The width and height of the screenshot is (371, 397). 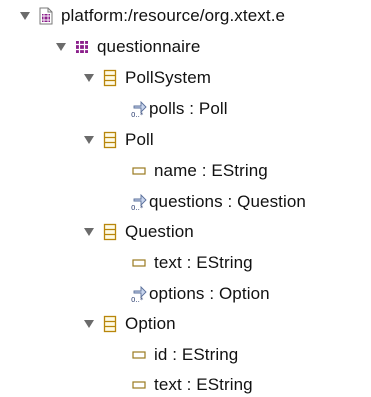 I want to click on tree-item-class-option: Option, so click(x=129, y=324).